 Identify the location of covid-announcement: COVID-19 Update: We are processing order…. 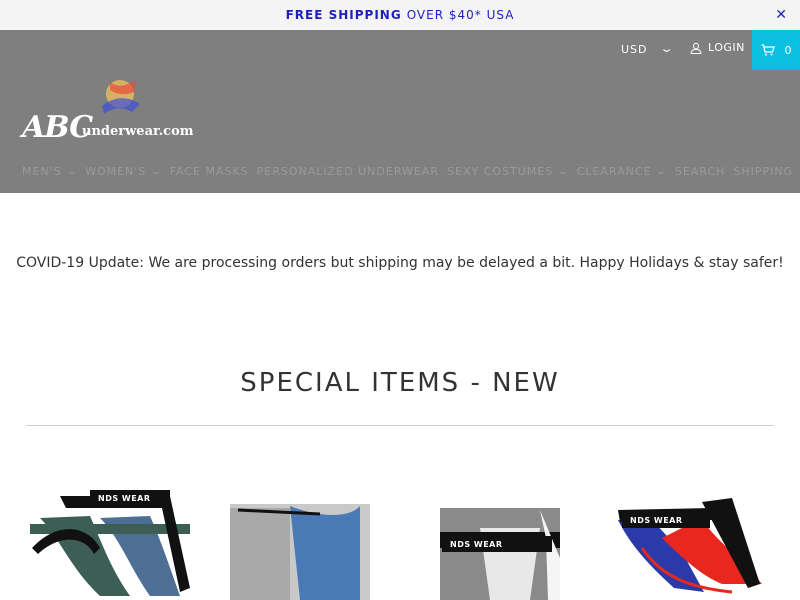
(400, 263).